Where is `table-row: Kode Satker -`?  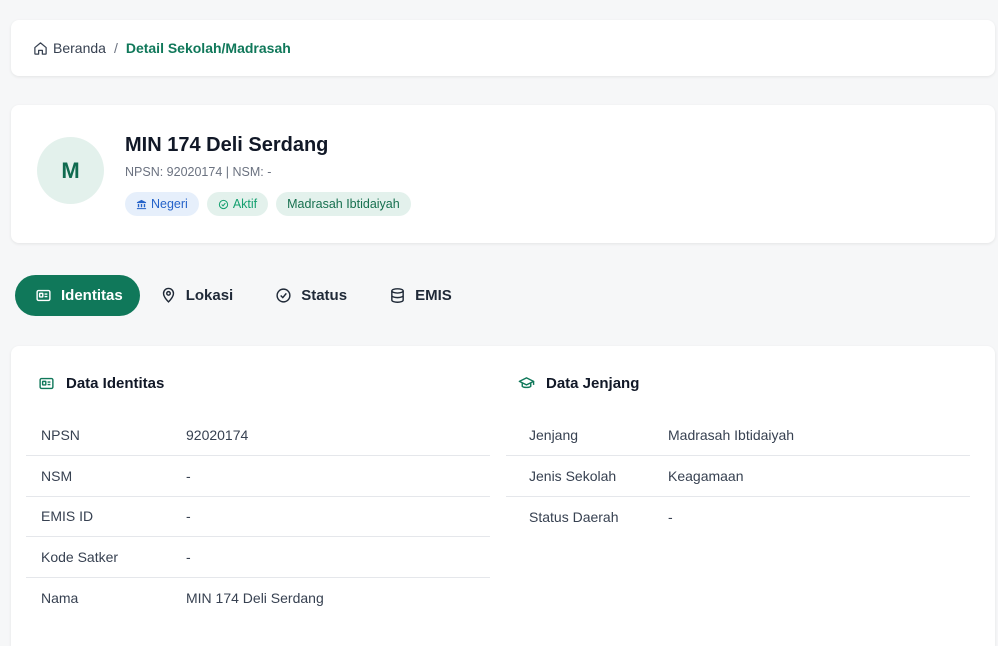
table-row: Kode Satker - is located at coordinates (258, 557).